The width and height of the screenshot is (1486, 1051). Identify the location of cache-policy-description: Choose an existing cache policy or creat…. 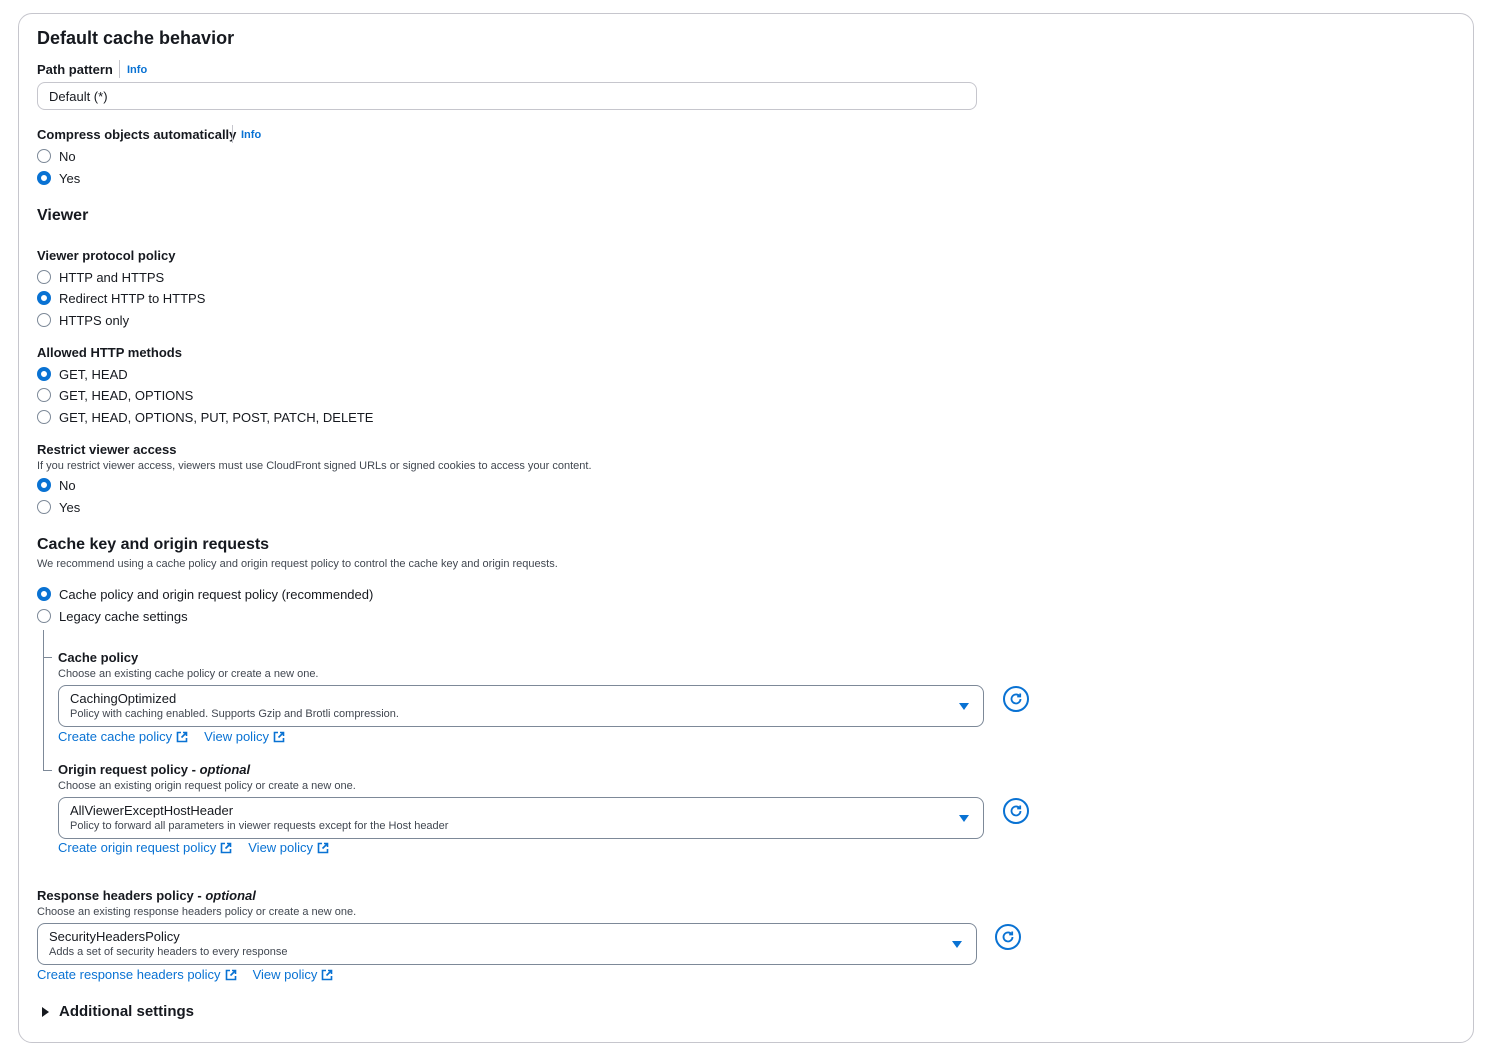
(188, 674).